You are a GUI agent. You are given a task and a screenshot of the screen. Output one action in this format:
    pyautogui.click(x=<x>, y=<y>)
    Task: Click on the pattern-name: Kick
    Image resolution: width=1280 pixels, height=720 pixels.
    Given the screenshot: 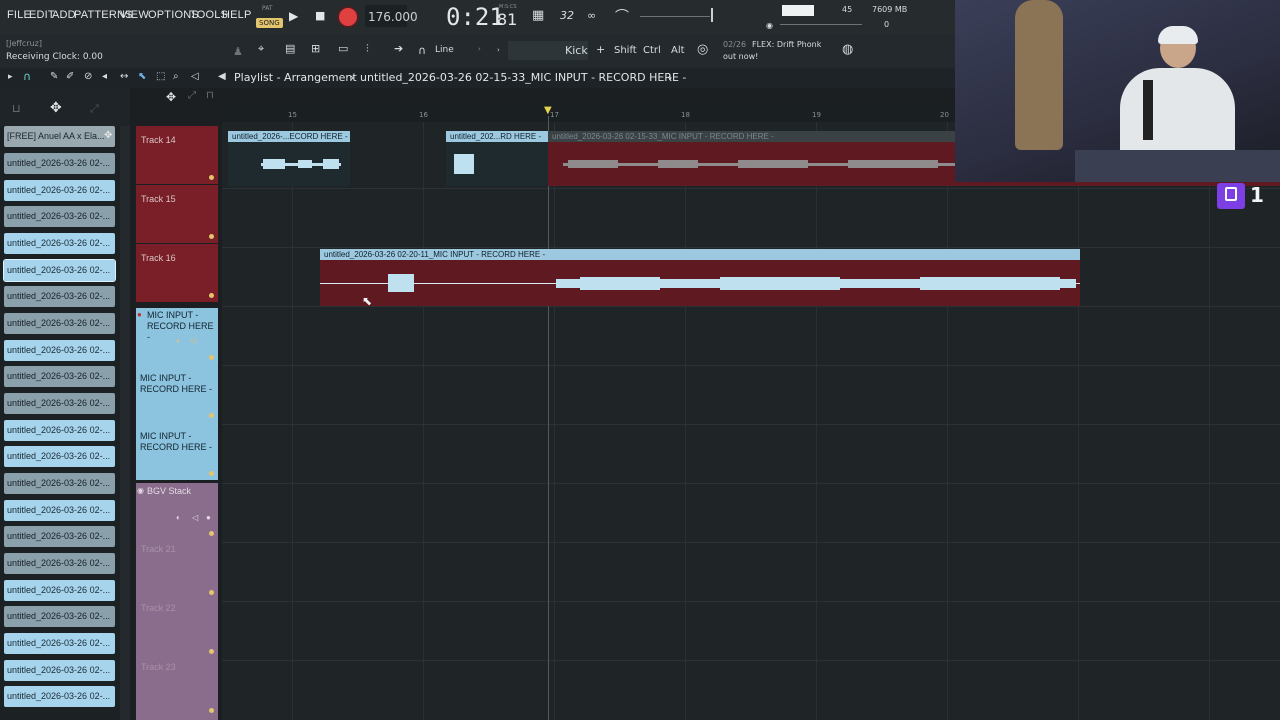 What is the action you would take?
    pyautogui.click(x=576, y=50)
    